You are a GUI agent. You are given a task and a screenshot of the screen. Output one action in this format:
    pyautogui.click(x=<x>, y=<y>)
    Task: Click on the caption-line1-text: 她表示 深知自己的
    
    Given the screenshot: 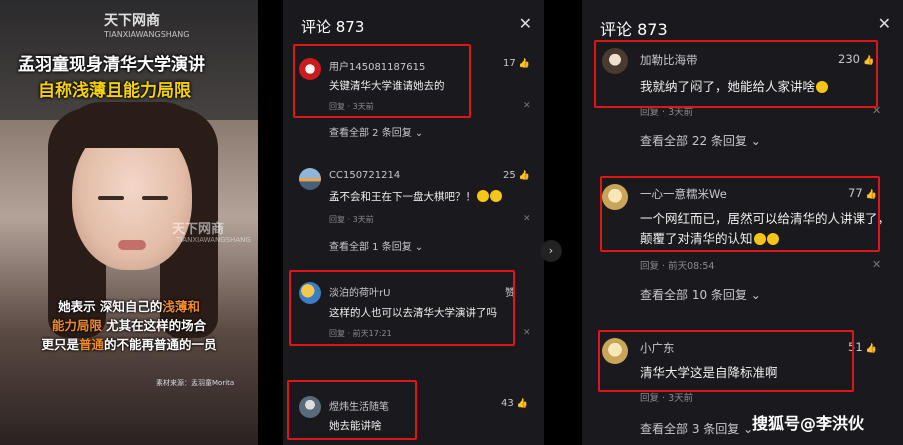 What is the action you would take?
    pyautogui.click(x=110, y=306)
    